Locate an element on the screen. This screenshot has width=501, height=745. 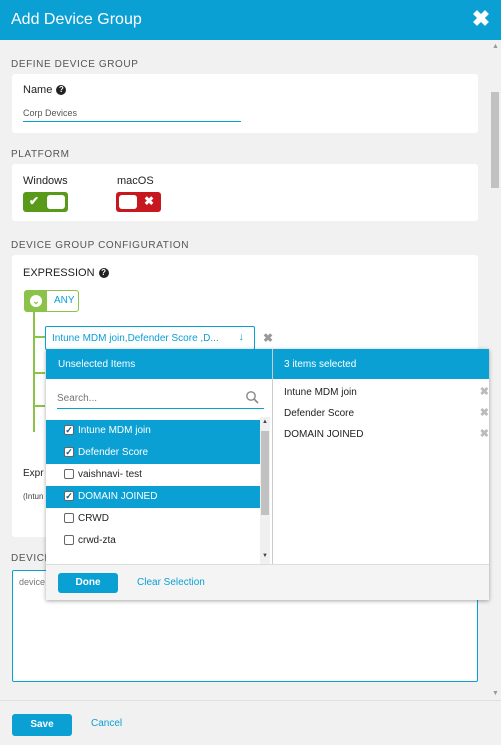
dropdown-scrollbar: ▲ ▼ is located at coordinates (265, 490).